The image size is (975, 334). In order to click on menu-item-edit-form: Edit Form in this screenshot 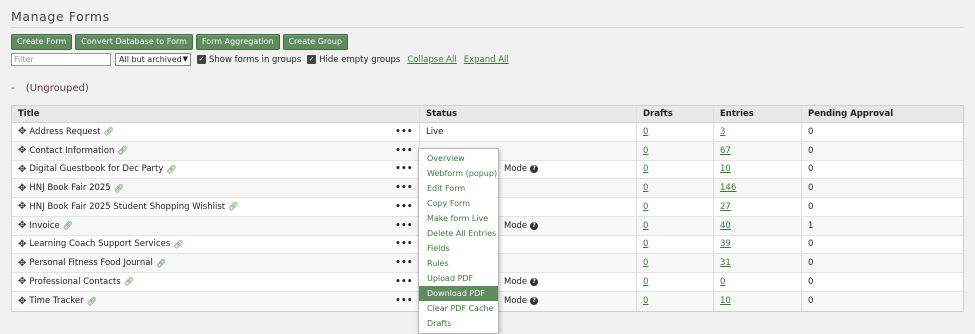, I will do `click(458, 188)`.